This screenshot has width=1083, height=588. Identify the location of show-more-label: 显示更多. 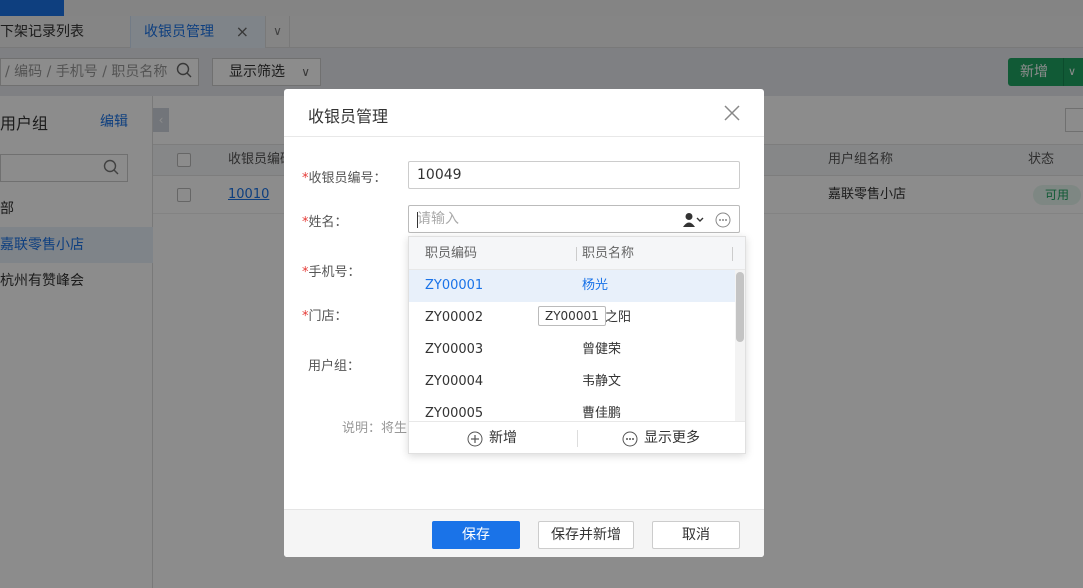
(672, 438).